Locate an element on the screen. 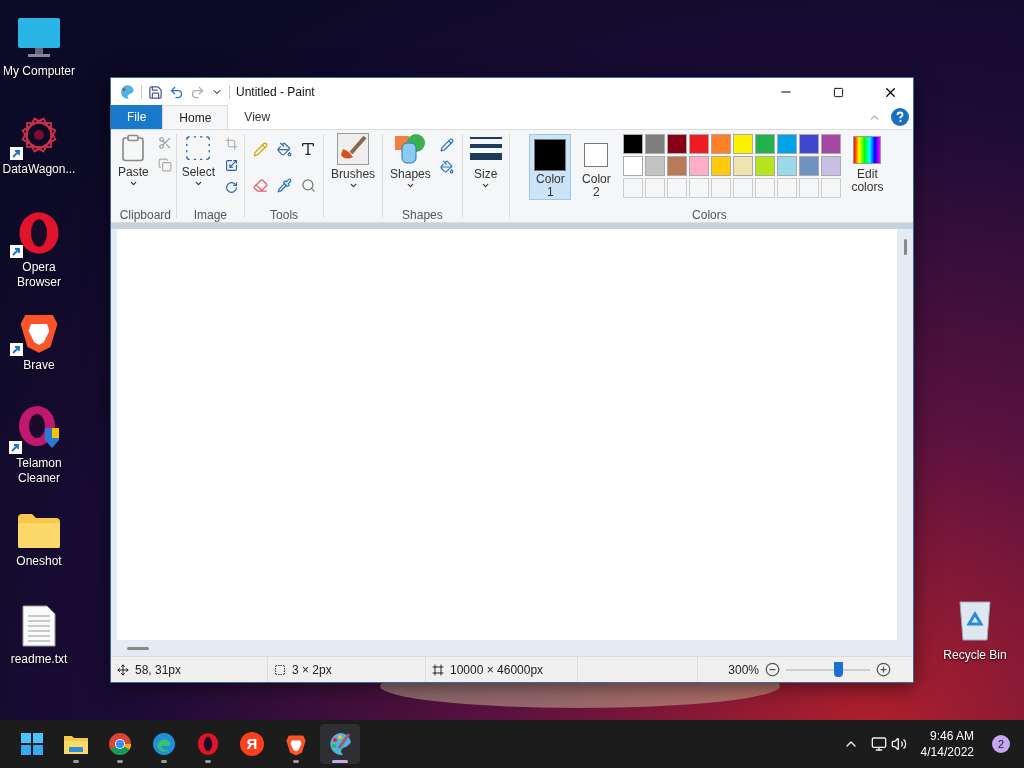  help-icon is located at coordinates (900, 117).